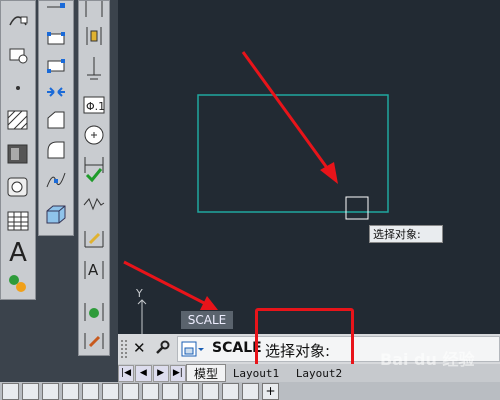 Image resolution: width=500 pixels, height=400 pixels. Describe the element at coordinates (190, 391) in the screenshot. I see `transparency-toggle-icon` at that location.